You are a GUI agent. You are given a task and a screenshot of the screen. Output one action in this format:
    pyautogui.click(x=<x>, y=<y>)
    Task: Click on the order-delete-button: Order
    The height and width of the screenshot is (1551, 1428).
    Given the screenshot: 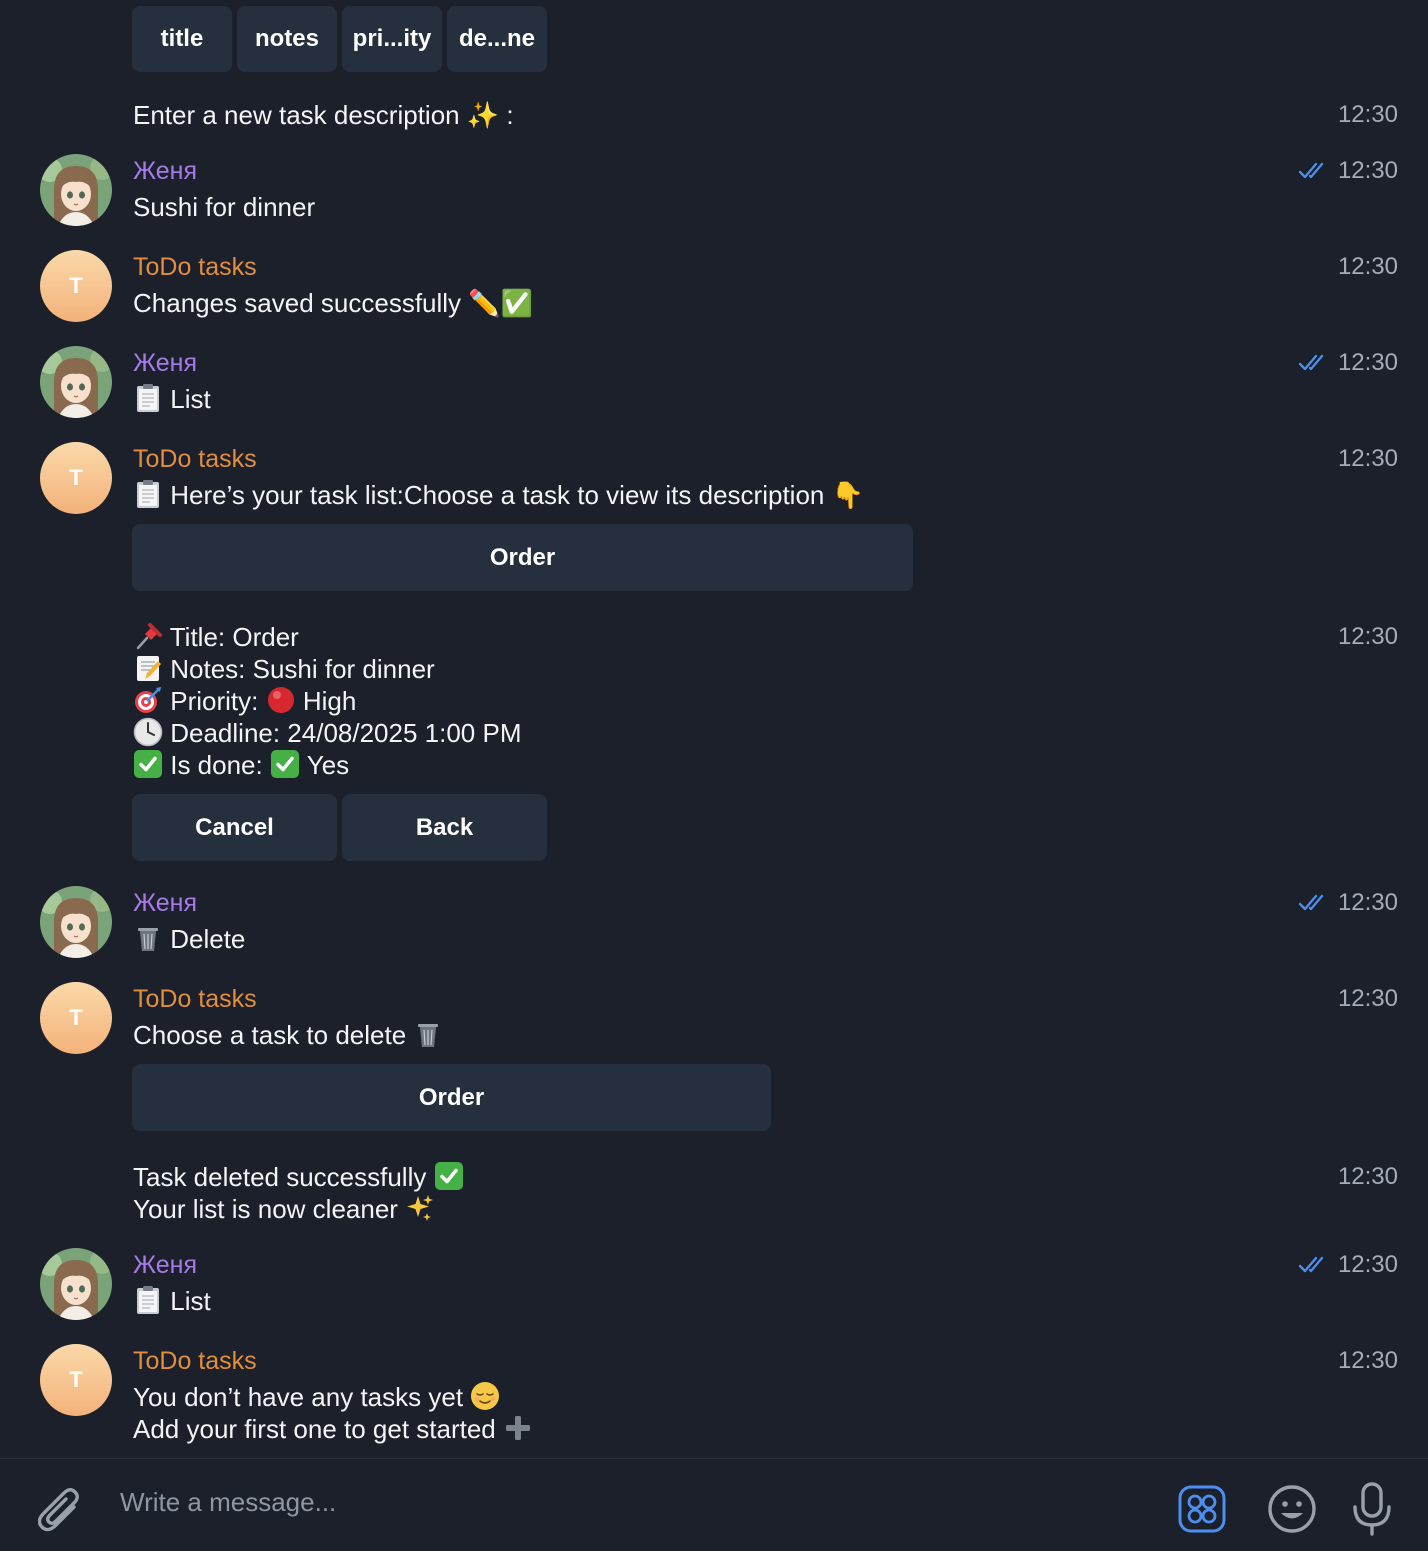 What is the action you would take?
    pyautogui.click(x=451, y=1097)
    